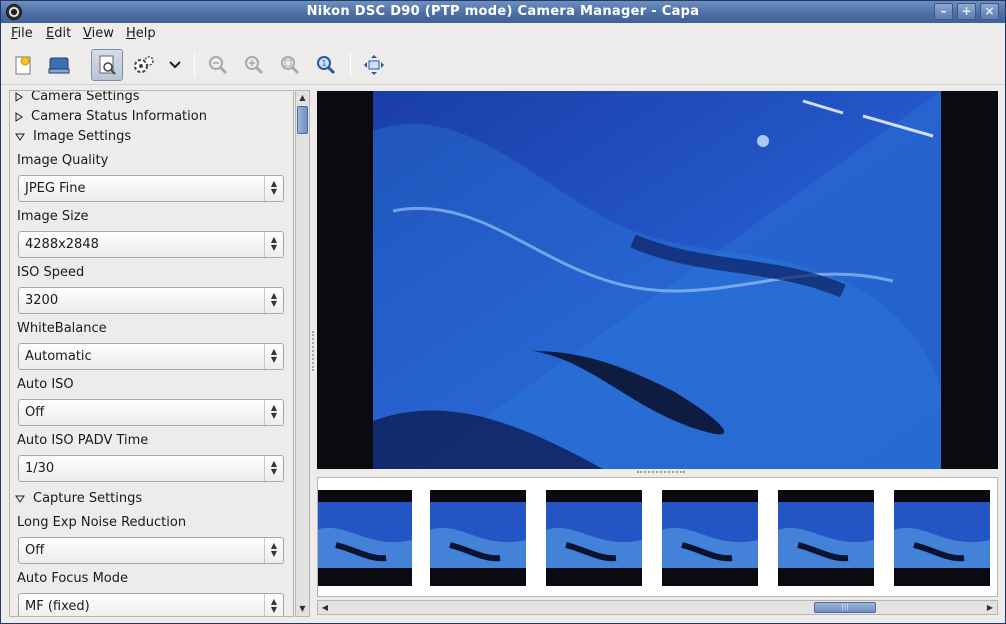 This screenshot has width=1006, height=624. I want to click on minimize-button: –, so click(943, 11).